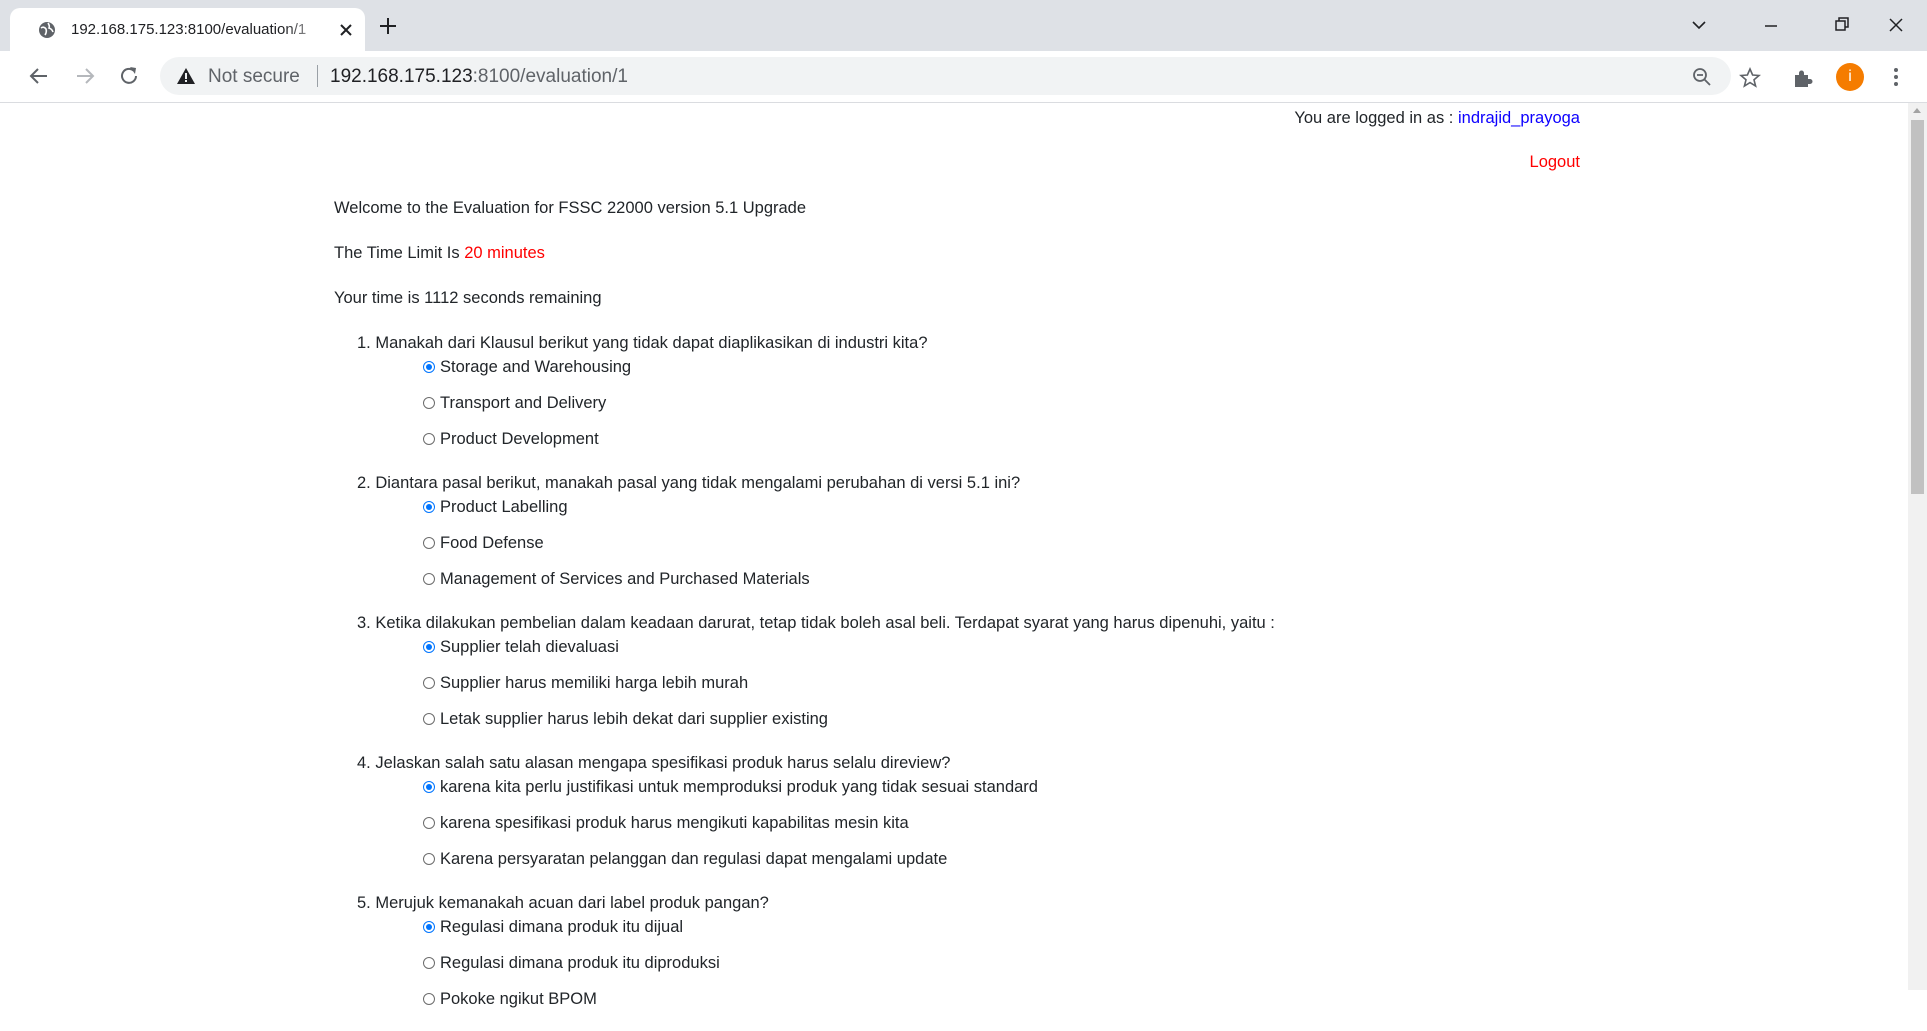 The image size is (1927, 1031). I want to click on tab-search-icon, so click(1699, 25).